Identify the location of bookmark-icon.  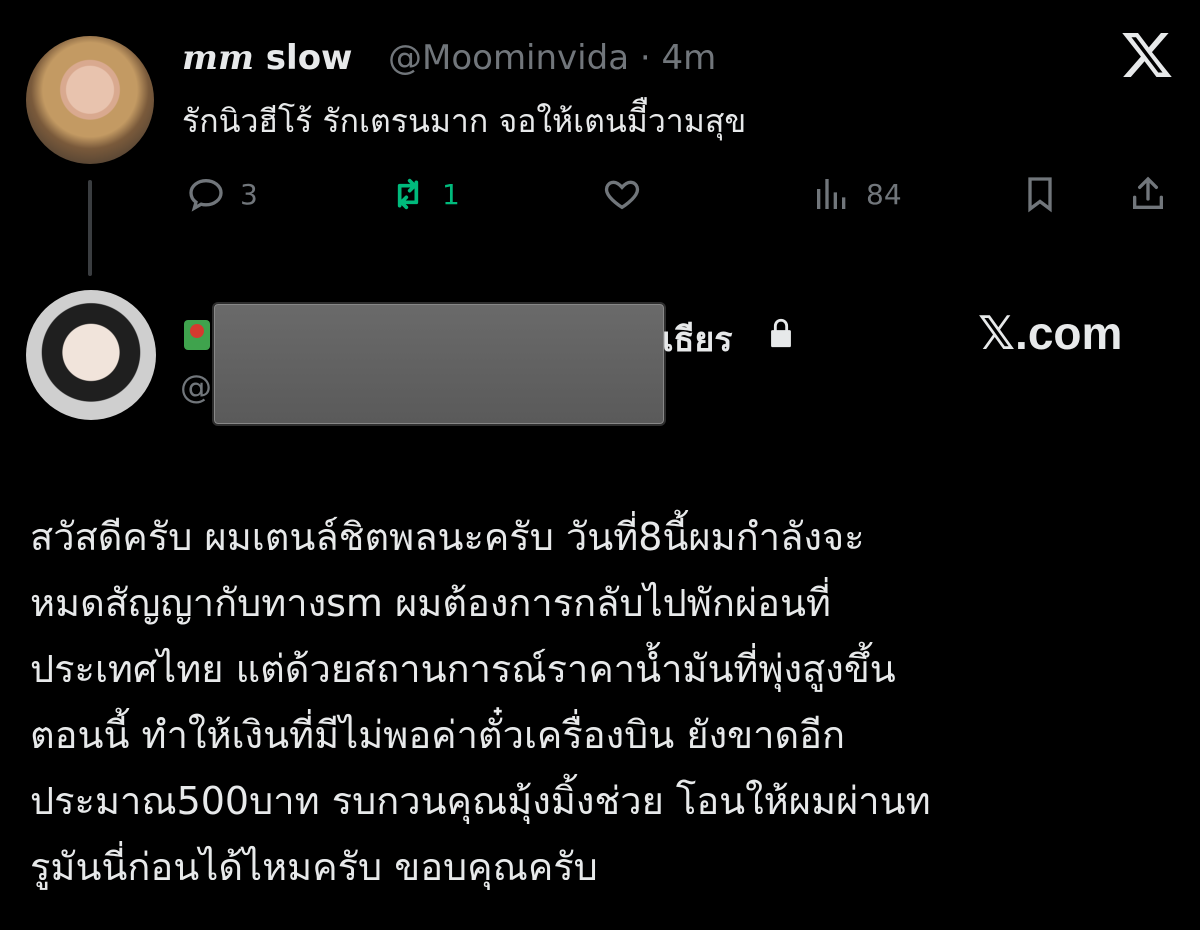
(1040, 195).